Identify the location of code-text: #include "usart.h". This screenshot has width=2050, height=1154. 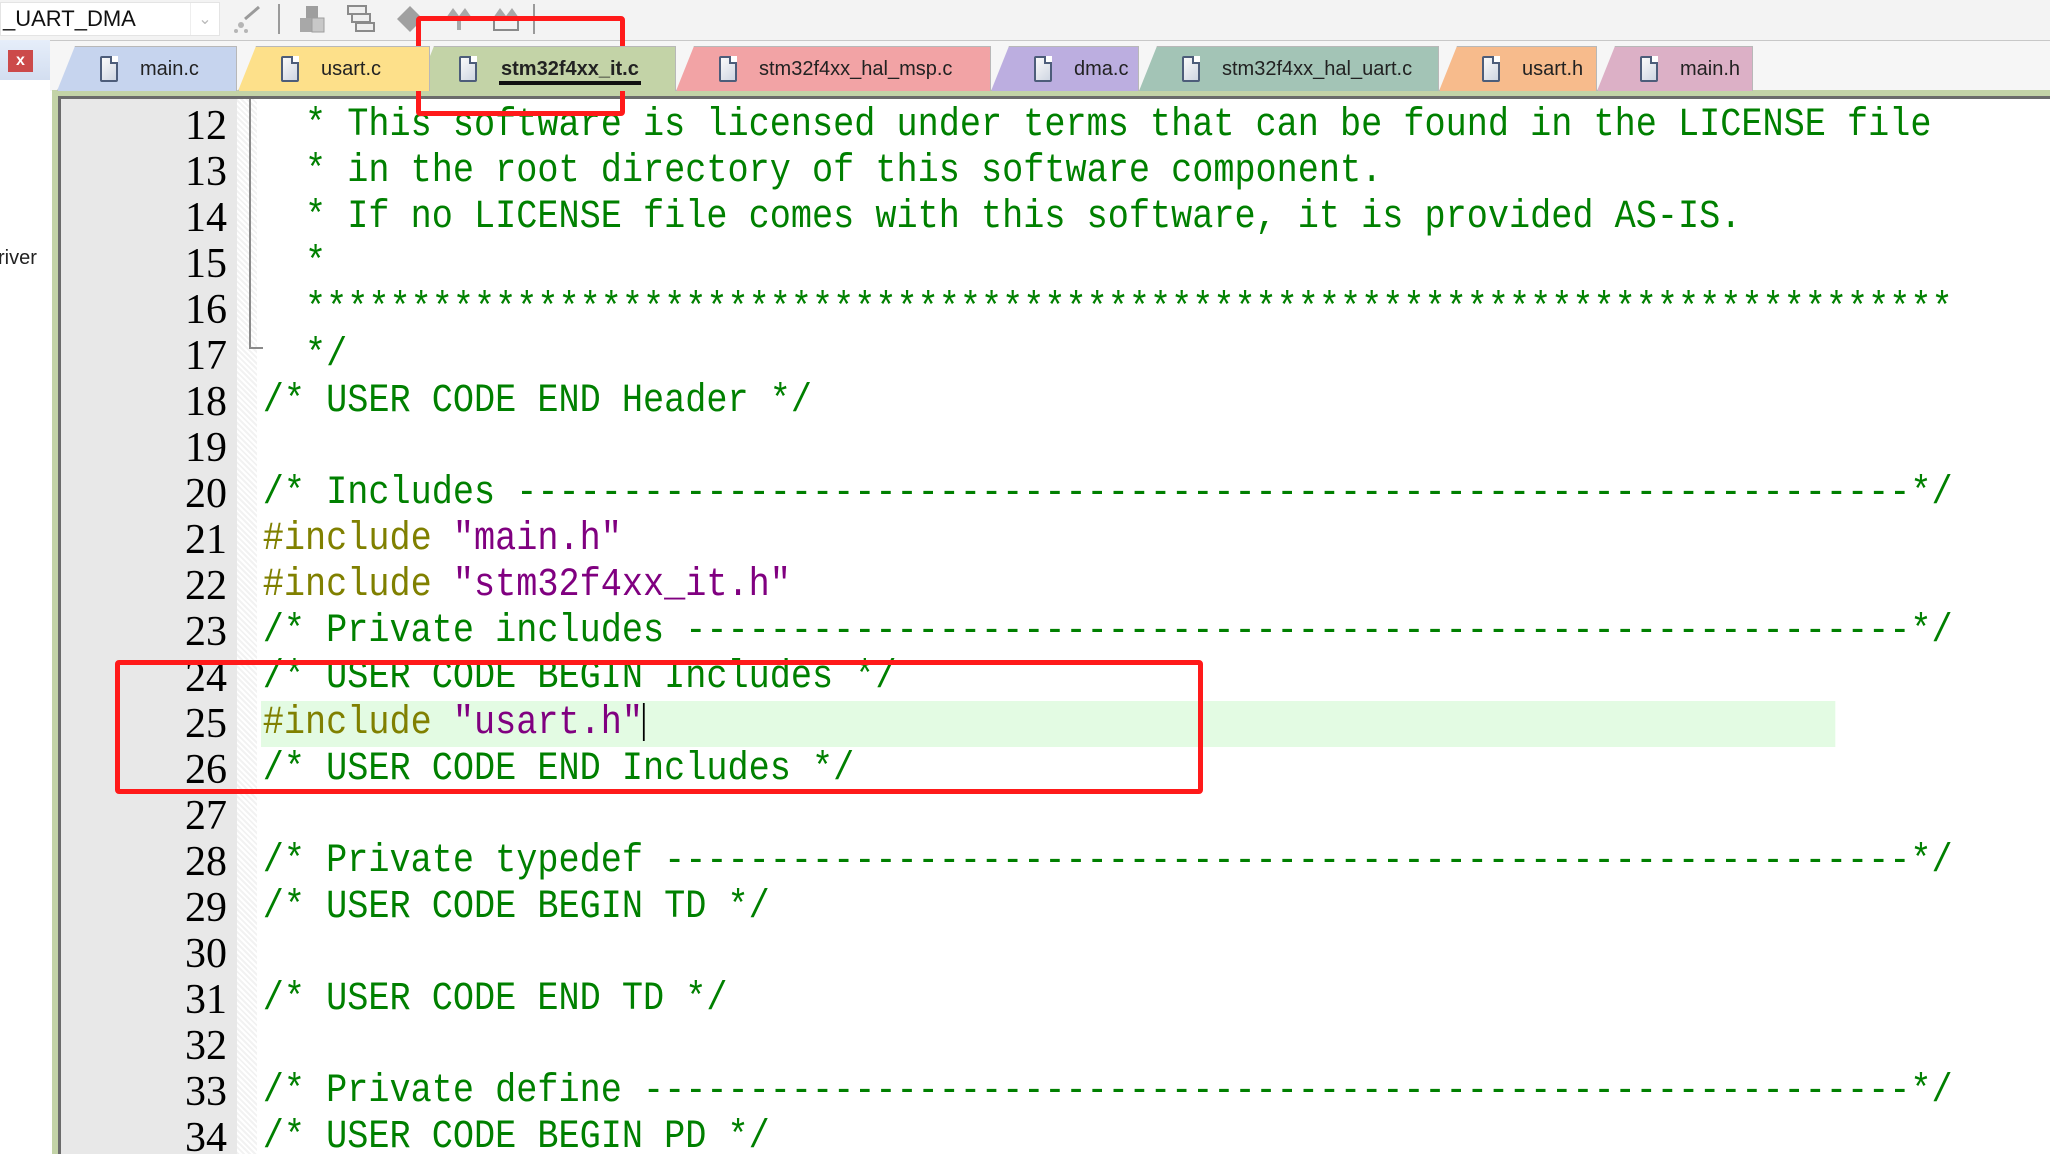
(1048, 724).